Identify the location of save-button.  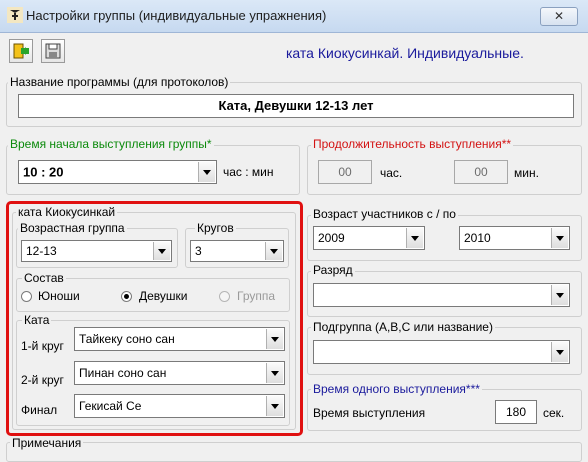
(53, 51).